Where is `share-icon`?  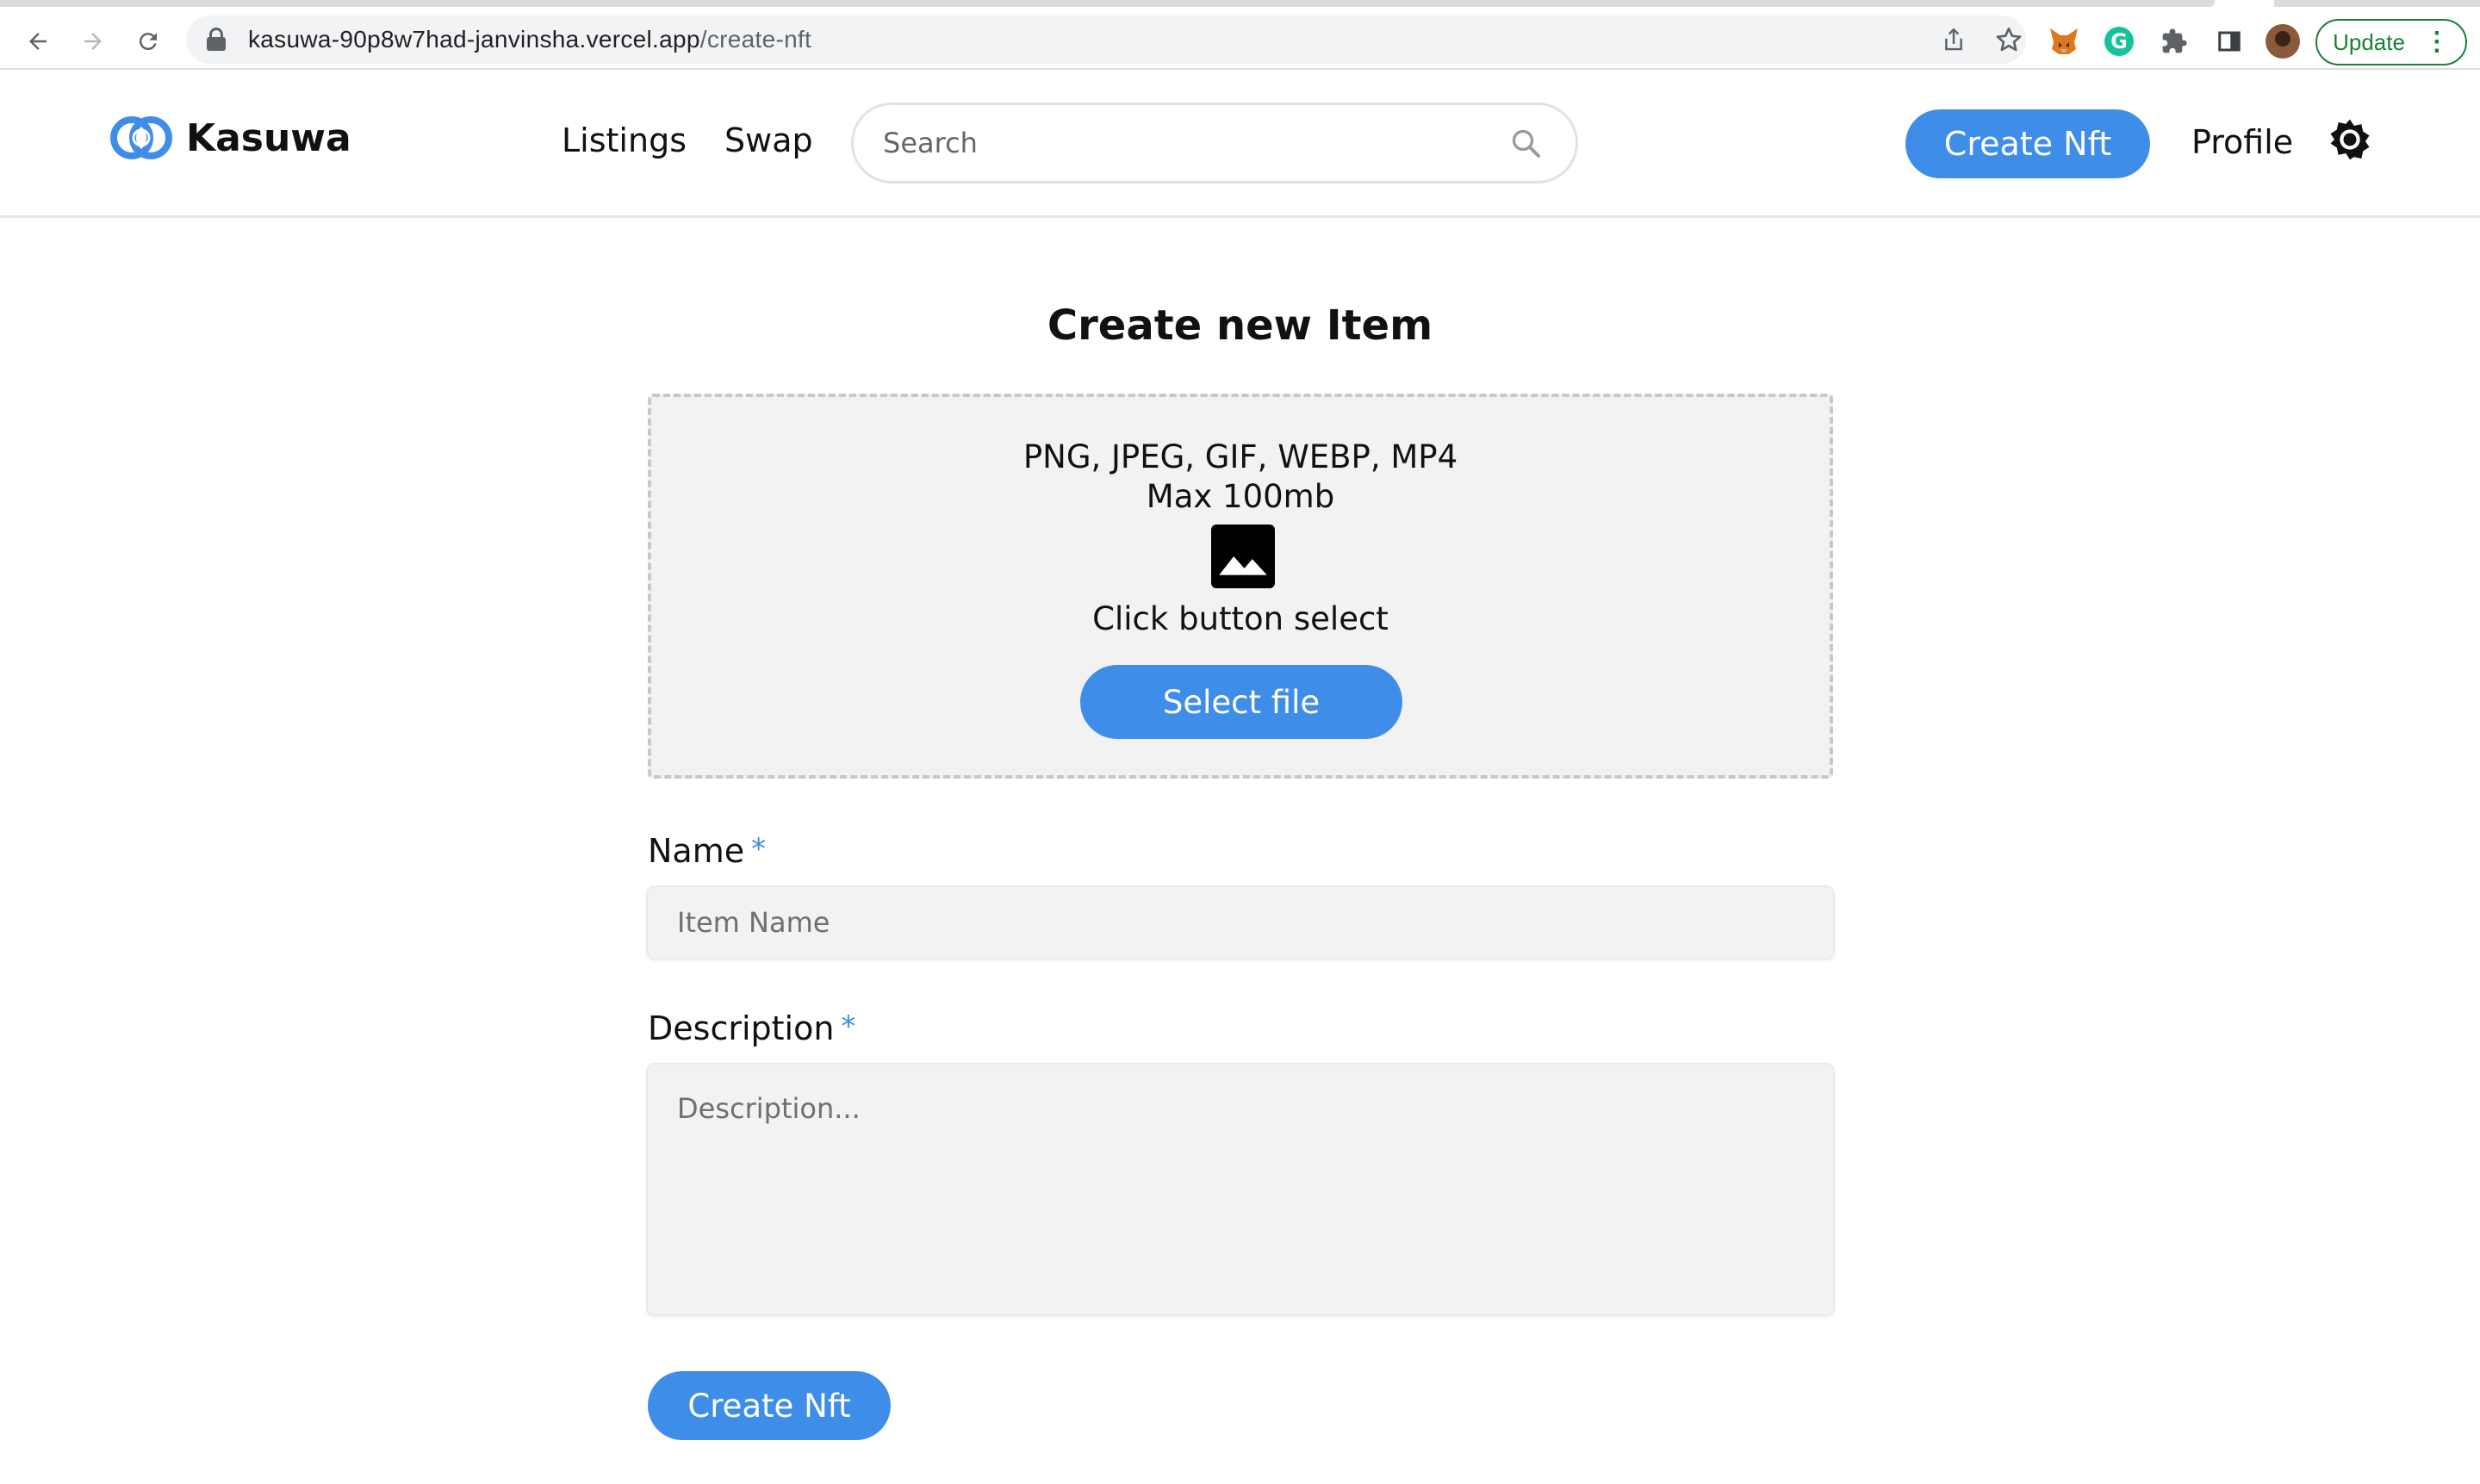
share-icon is located at coordinates (1954, 40).